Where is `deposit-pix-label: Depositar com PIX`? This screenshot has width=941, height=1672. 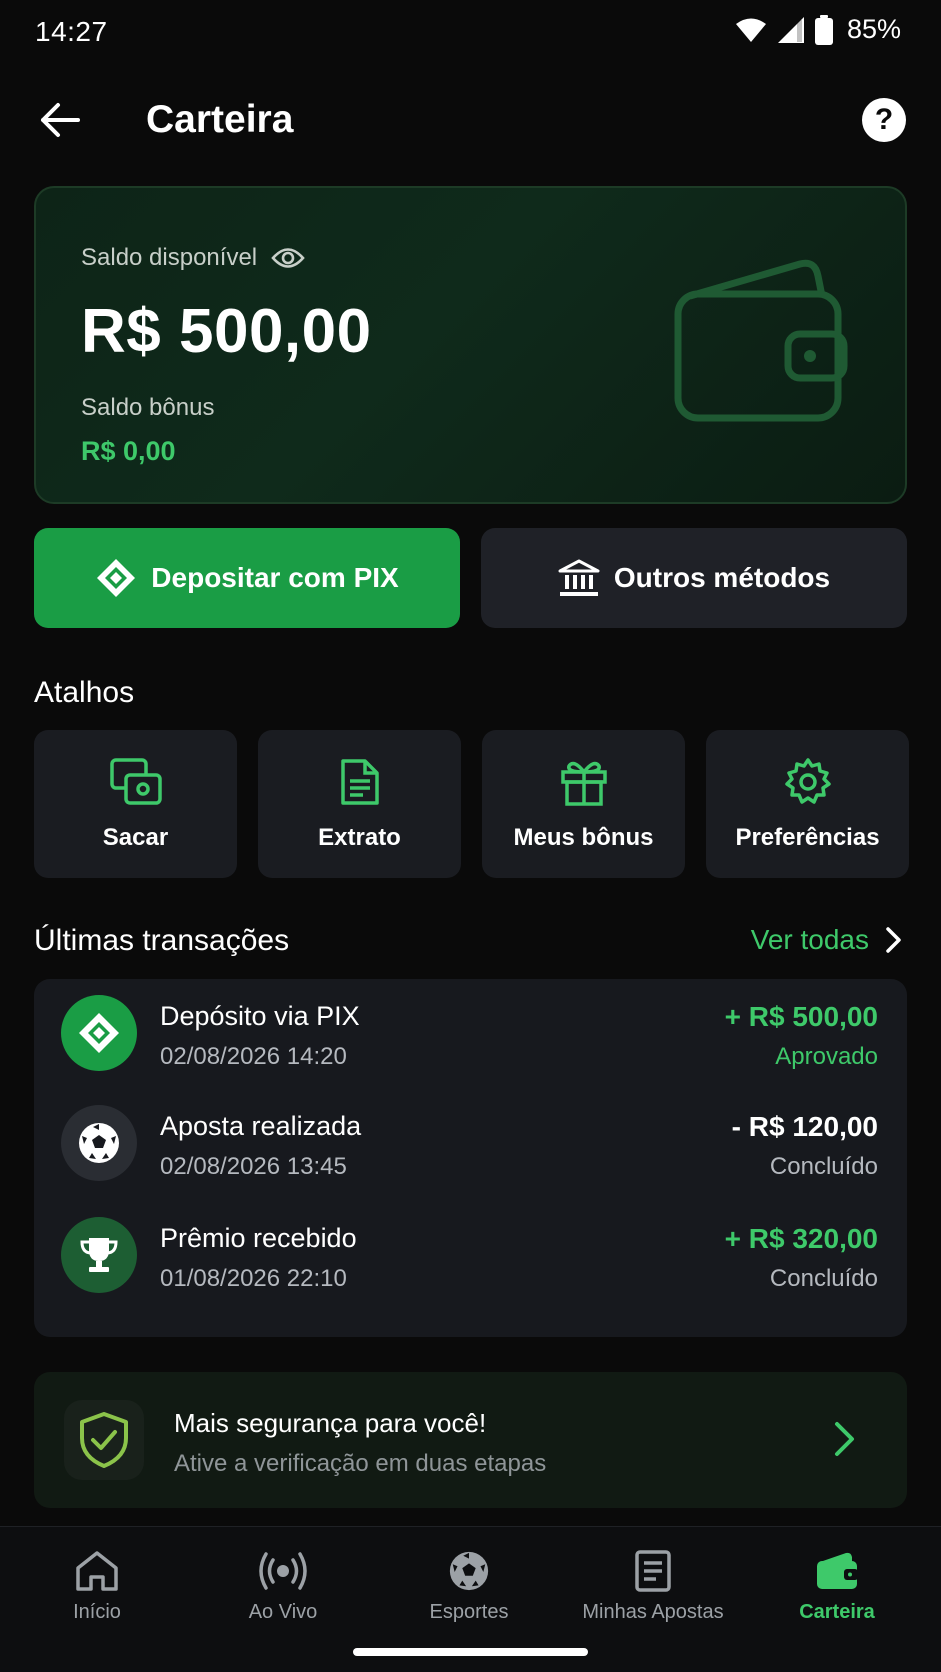
deposit-pix-label: Depositar com PIX is located at coordinates (275, 577).